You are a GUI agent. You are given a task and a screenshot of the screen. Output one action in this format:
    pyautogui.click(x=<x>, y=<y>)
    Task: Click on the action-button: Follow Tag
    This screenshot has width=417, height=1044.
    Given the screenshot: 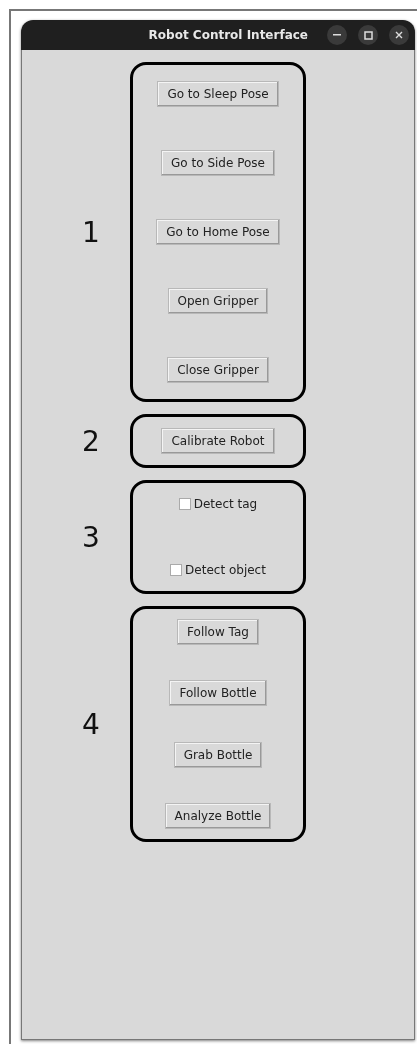 What is the action you would take?
    pyautogui.click(x=218, y=632)
    